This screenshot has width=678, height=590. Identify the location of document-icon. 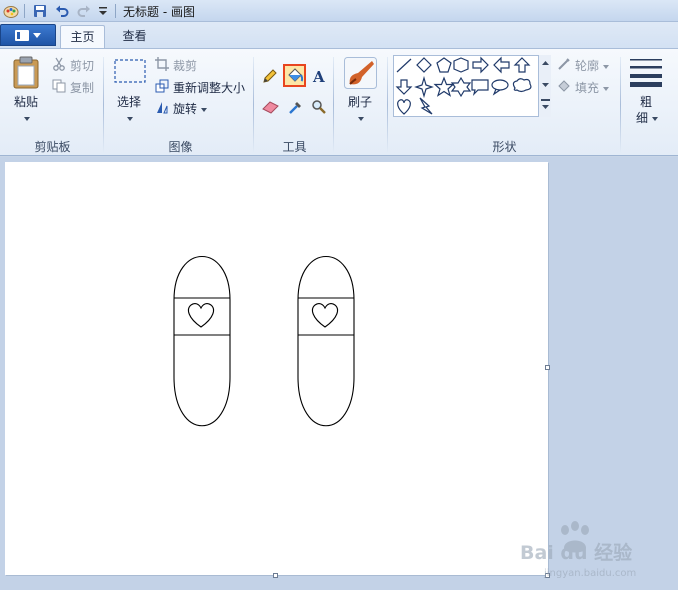
(22, 35).